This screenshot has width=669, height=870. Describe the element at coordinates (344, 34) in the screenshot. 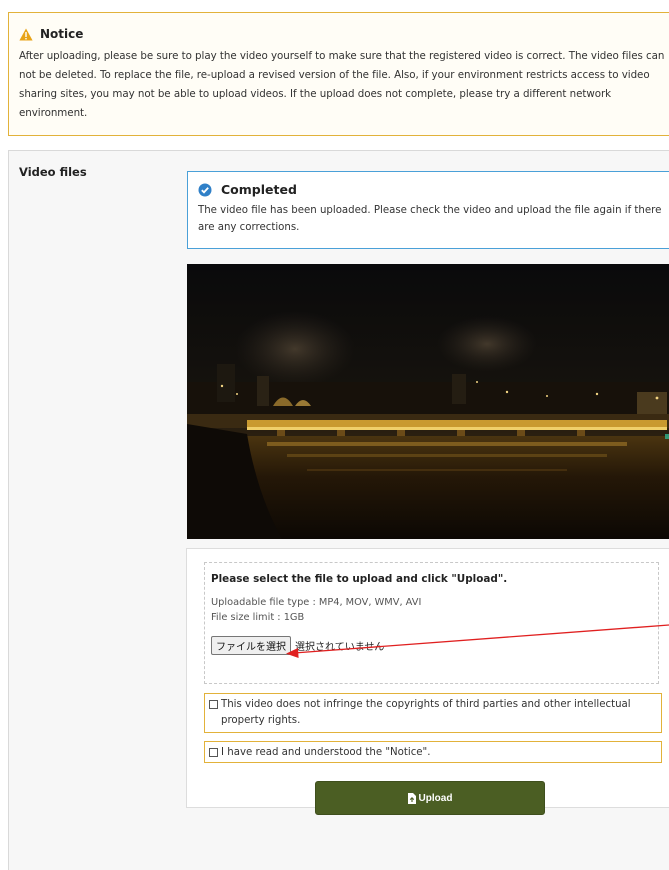

I see `notice-header: Notice` at that location.